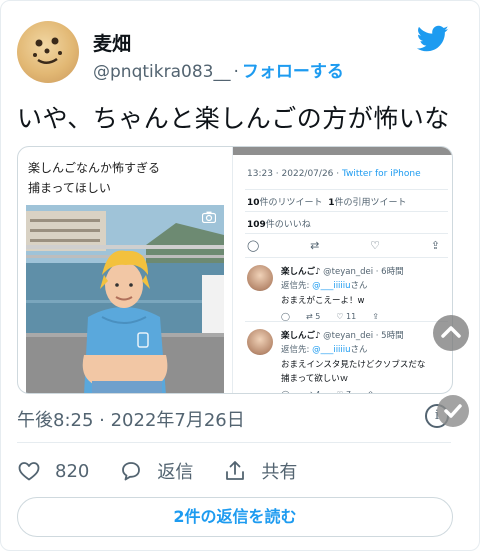 The height and width of the screenshot is (551, 480). I want to click on embedded-action-row: ◯ ⇄ ♡ ⇪, so click(343, 245).